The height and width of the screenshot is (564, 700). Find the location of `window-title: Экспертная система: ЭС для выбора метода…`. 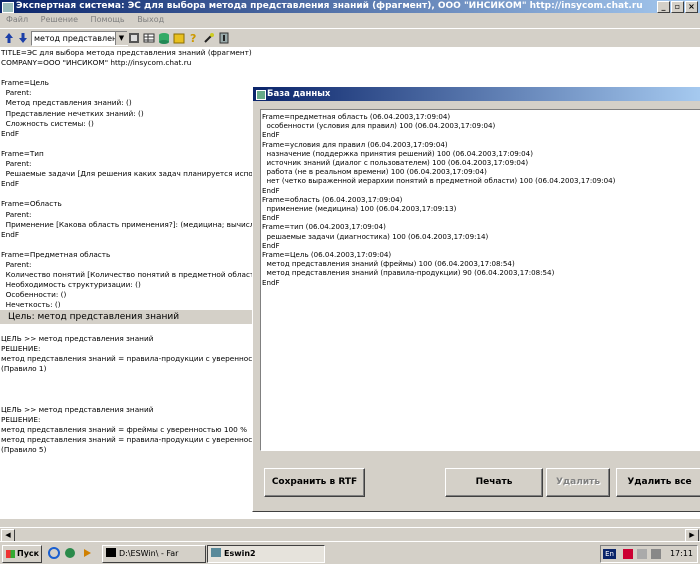

window-title: Экспертная система: ЭС для выбора метода… is located at coordinates (329, 6).